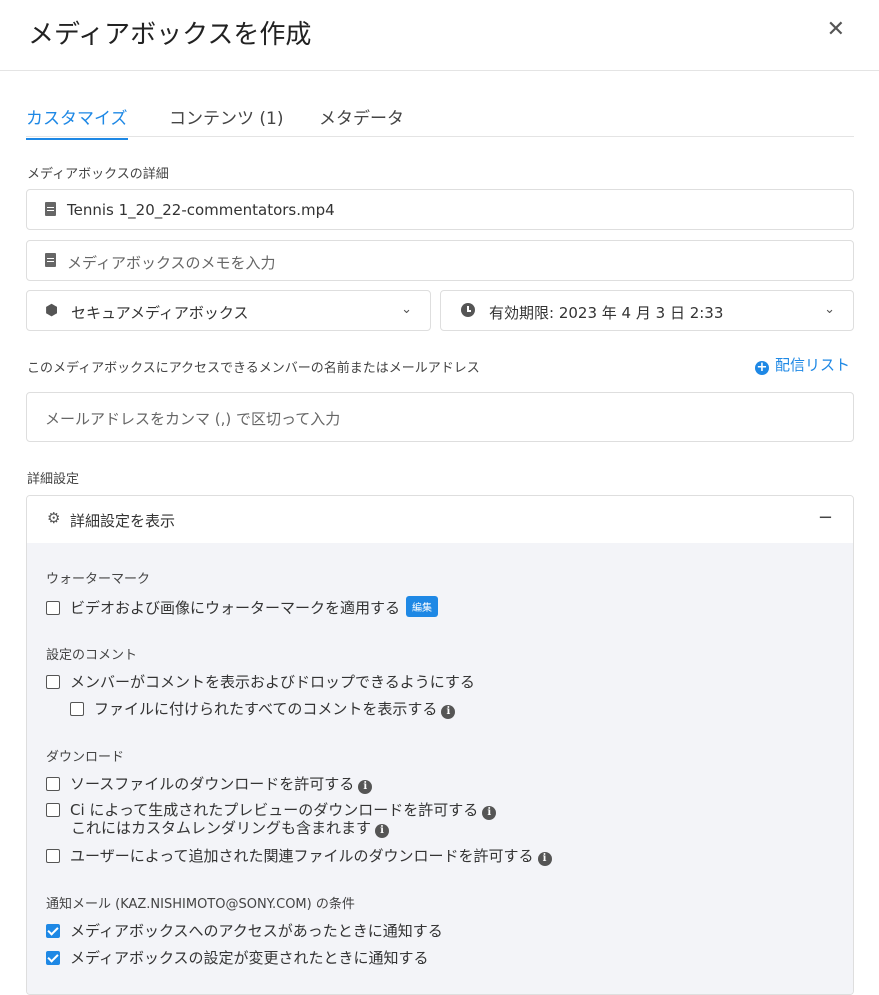  What do you see at coordinates (53, 810) in the screenshot?
I see `download-preview-checkbox` at bounding box center [53, 810].